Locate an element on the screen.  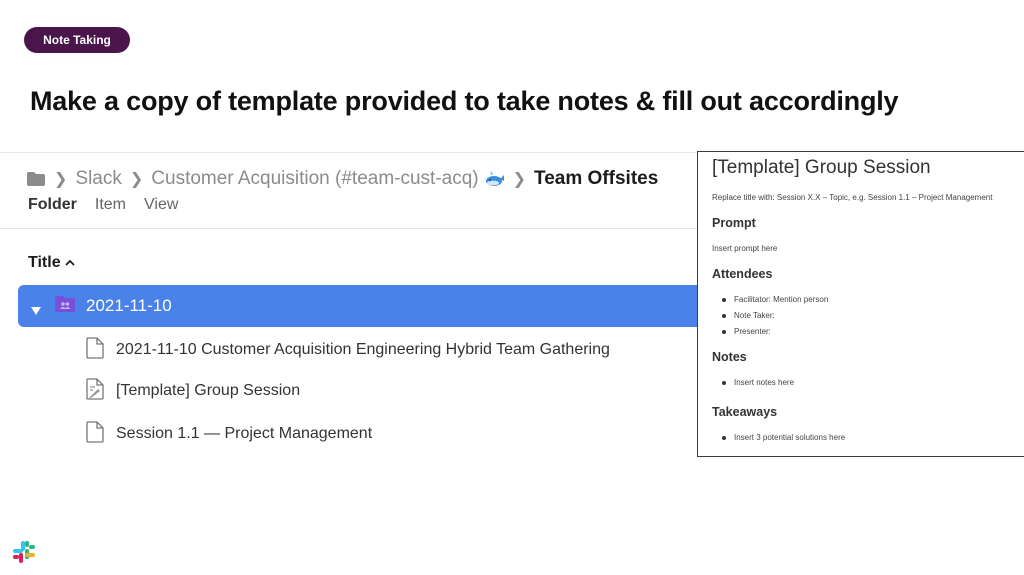
whale-emoji-icon is located at coordinates (495, 179).